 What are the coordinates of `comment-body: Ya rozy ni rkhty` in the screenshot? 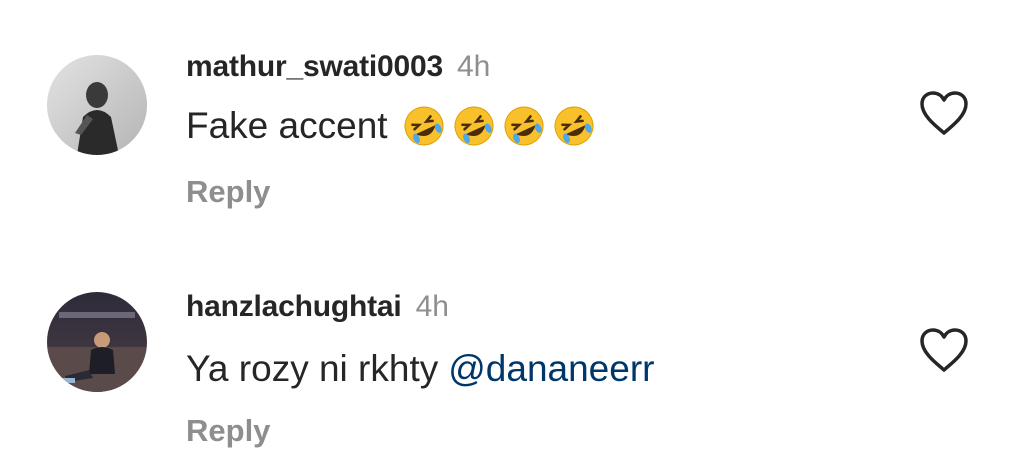 It's located at (312, 368).